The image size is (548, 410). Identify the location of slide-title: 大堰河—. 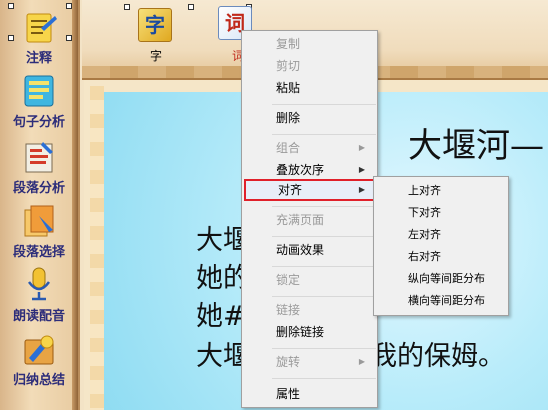
(476, 142).